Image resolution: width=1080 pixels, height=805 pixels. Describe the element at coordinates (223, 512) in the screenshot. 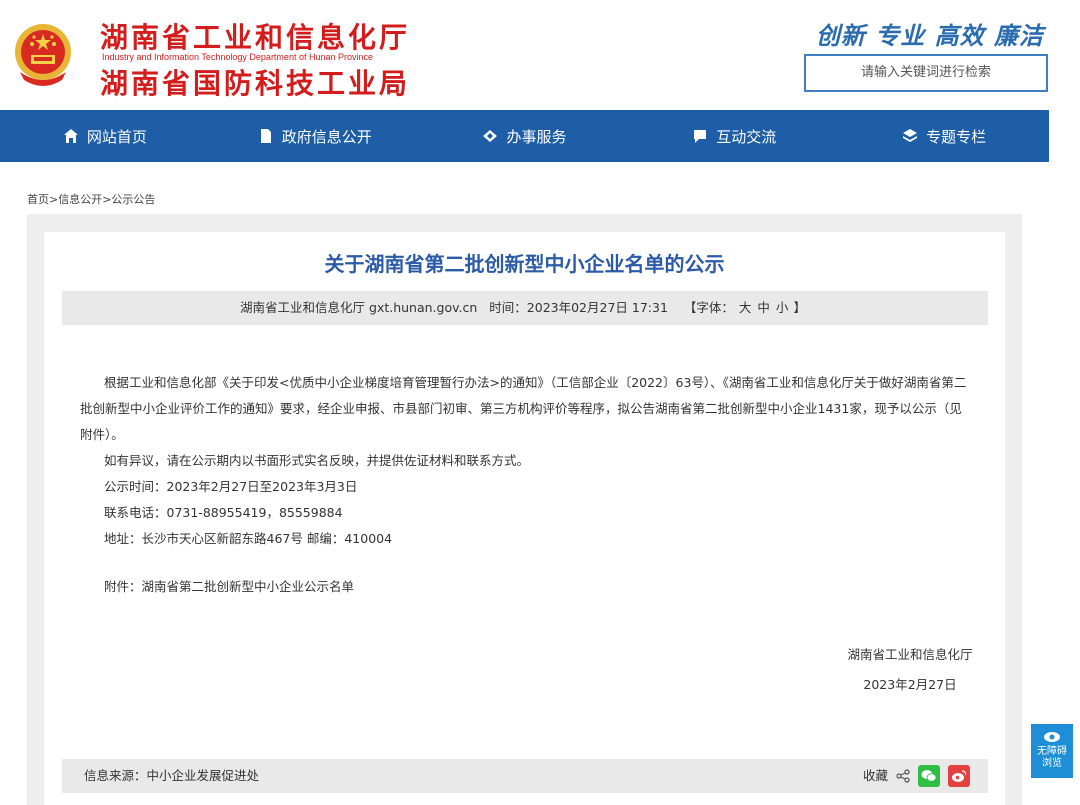

I see `body-paragraph: 联系电话：0731-88955419，85559884` at that location.